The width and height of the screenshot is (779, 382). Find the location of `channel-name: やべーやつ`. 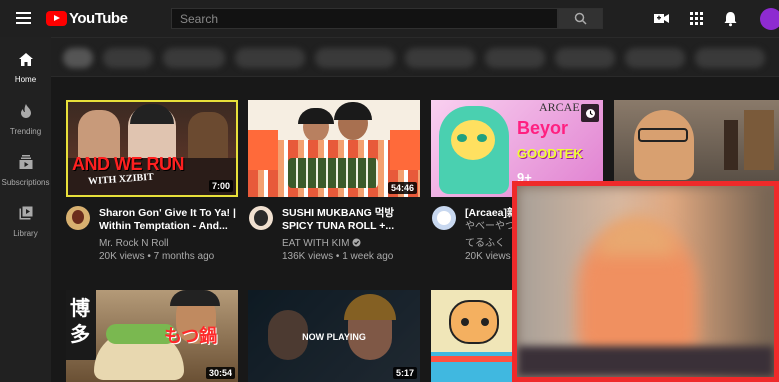

channel-name: やべーやつ is located at coordinates (490, 226).